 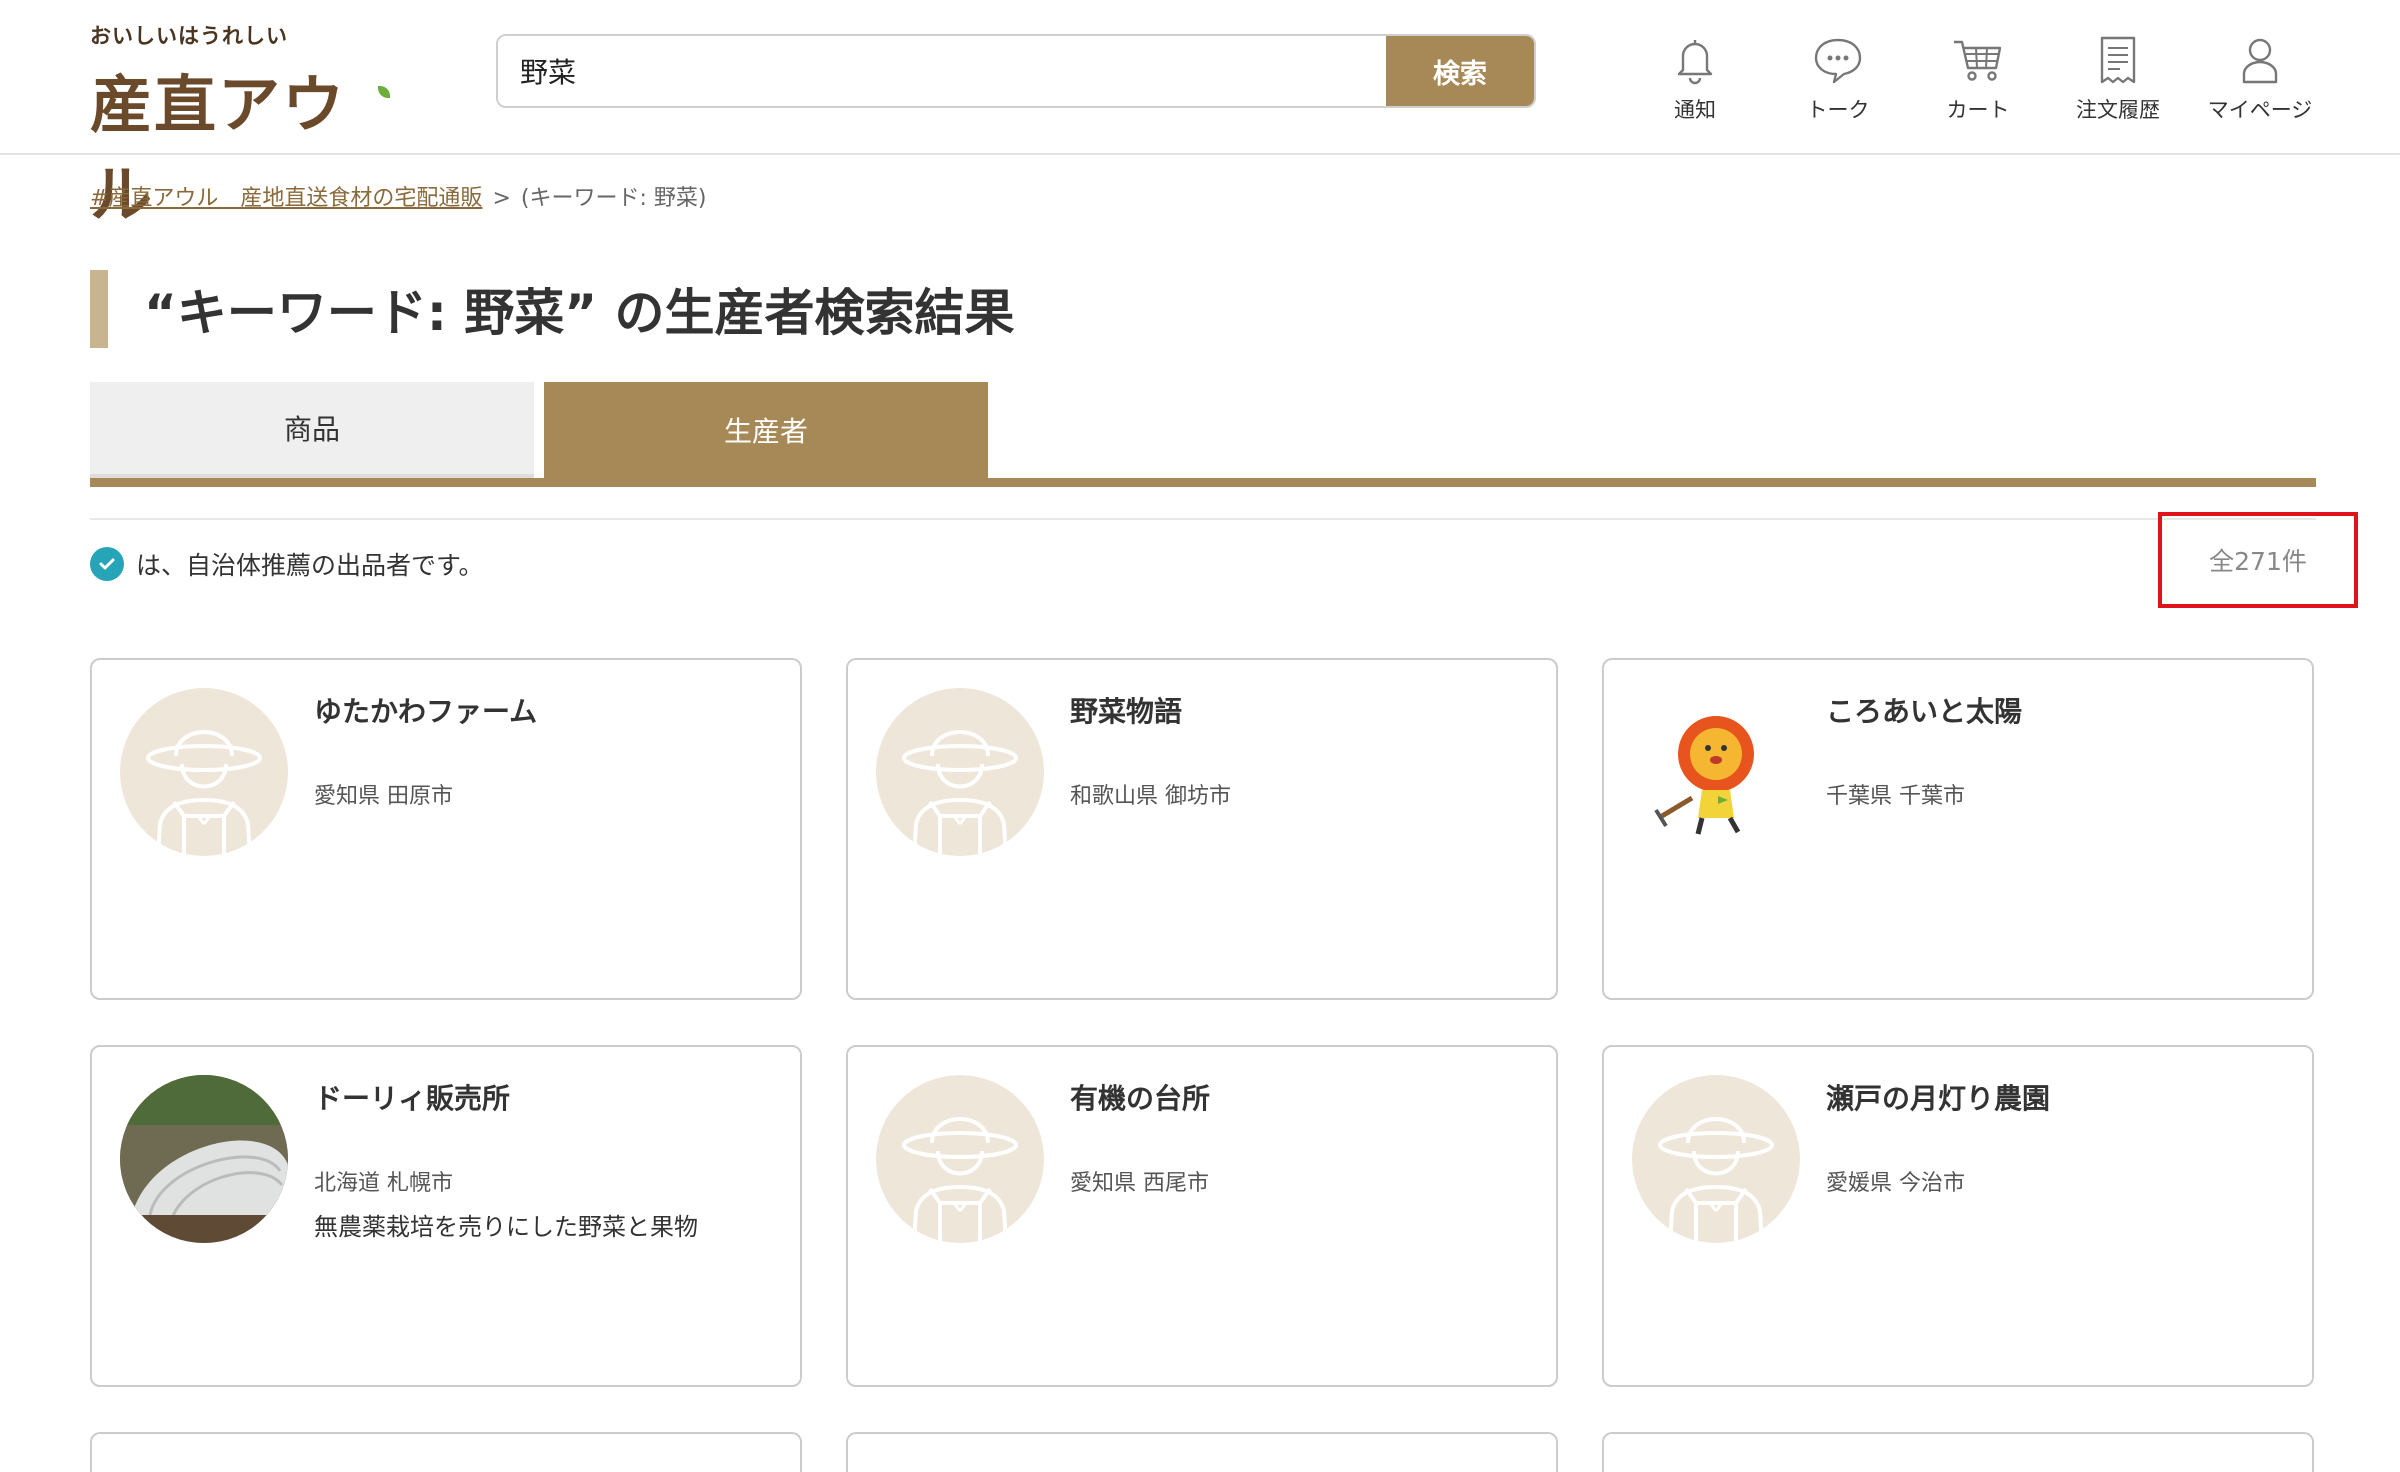 What do you see at coordinates (1203, 482) in the screenshot?
I see `tab-underline` at bounding box center [1203, 482].